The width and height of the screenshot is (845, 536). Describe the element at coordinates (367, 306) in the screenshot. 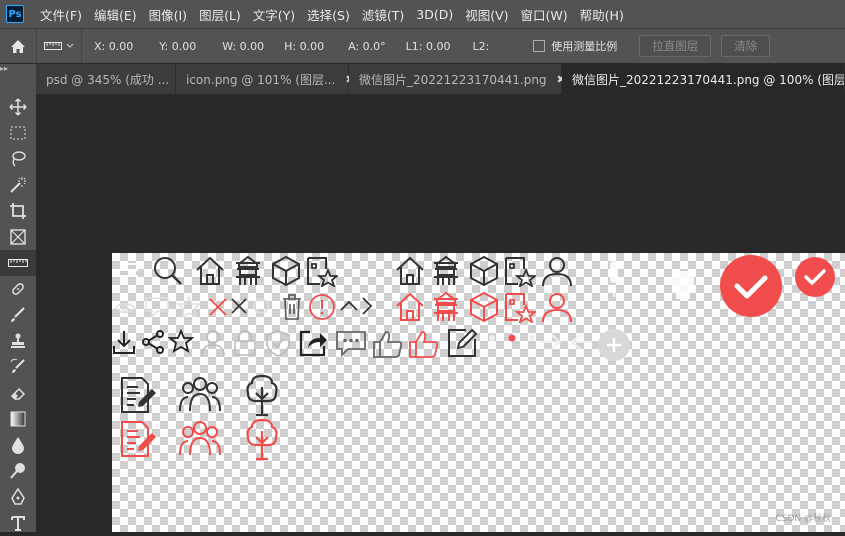

I see `chevron-right-icon` at that location.